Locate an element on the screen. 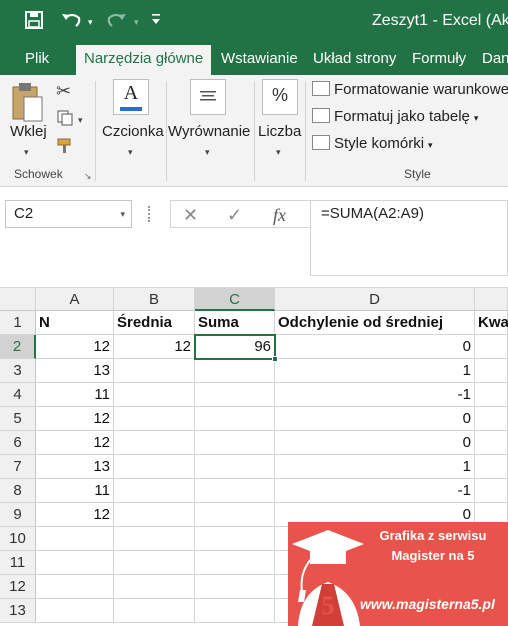 The image size is (508, 626). name-box: C2 ▾ is located at coordinates (68, 214).